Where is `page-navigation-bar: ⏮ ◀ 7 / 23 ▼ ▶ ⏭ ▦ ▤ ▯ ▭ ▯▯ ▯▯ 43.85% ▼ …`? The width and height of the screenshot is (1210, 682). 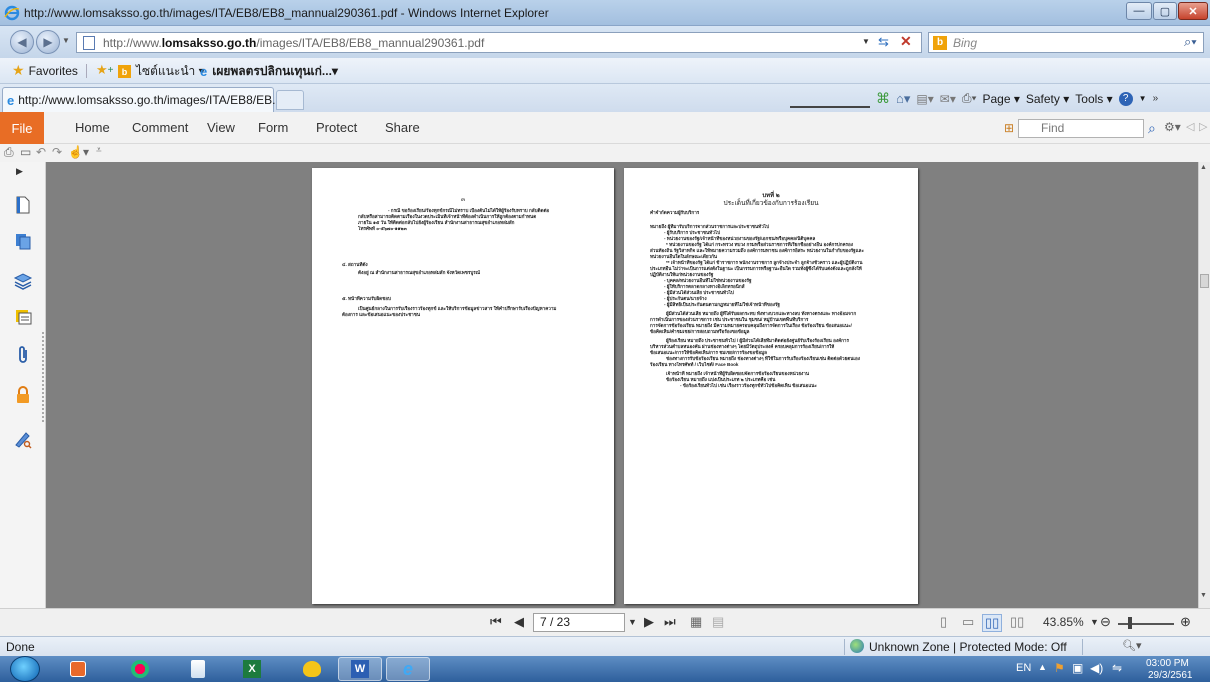 page-navigation-bar: ⏮ ◀ 7 / 23 ▼ ▶ ⏭ ▦ ▤ ▯ ▭ ▯▯ ▯▯ 43.85% ▼ … is located at coordinates (605, 622).